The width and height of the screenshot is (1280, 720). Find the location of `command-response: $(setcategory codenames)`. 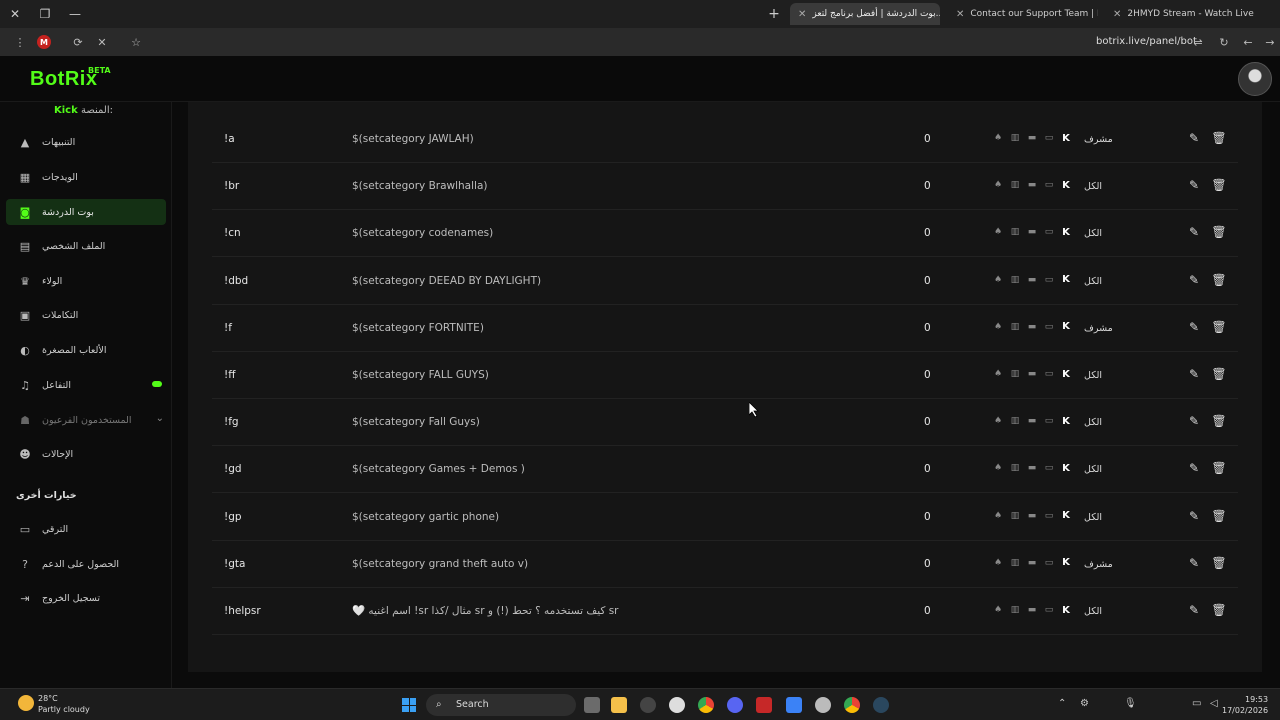

command-response: $(setcategory codenames) is located at coordinates (423, 233).